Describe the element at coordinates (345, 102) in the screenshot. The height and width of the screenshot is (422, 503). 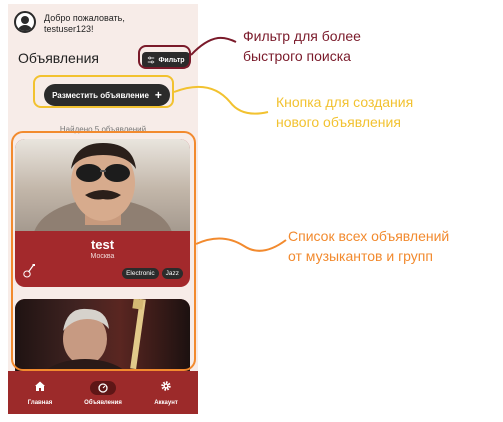
I see `create-annotation-line-1: Кнопка для создания` at that location.